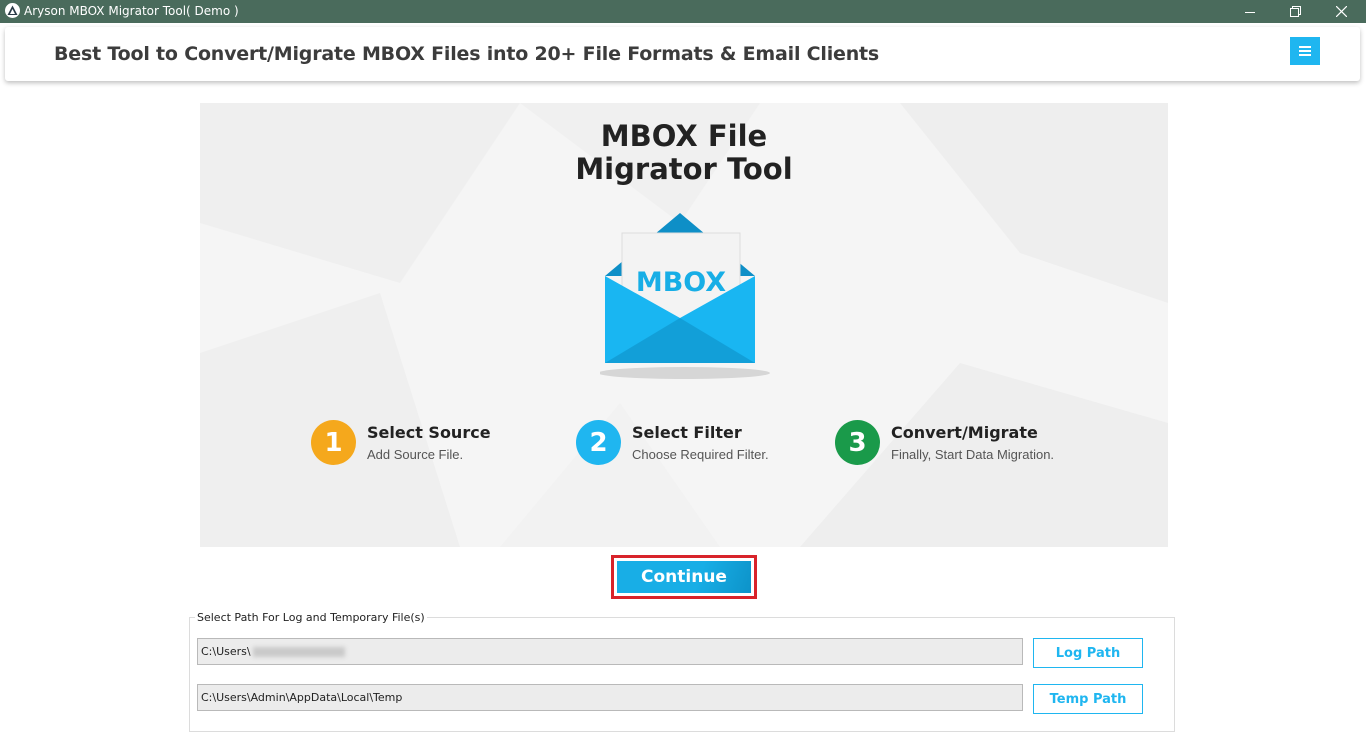 This screenshot has width=1366, height=732. I want to click on log-path-button: Log Path, so click(1088, 653).